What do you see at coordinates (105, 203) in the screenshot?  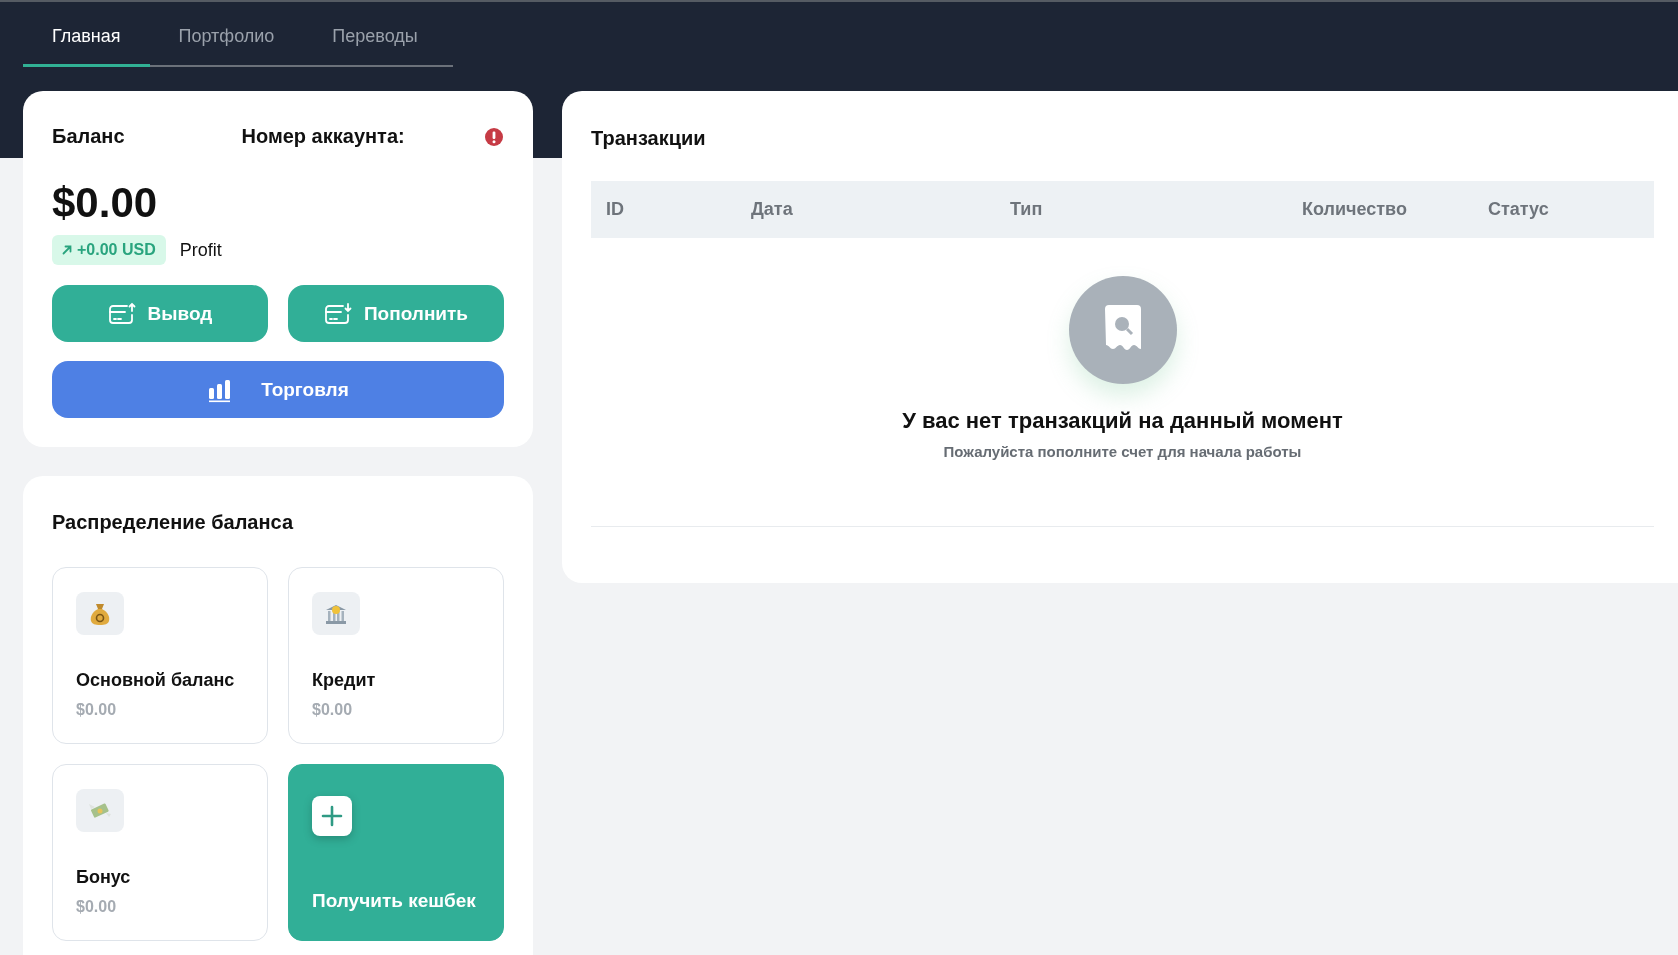 I see `balance-amount: $0.00` at bounding box center [105, 203].